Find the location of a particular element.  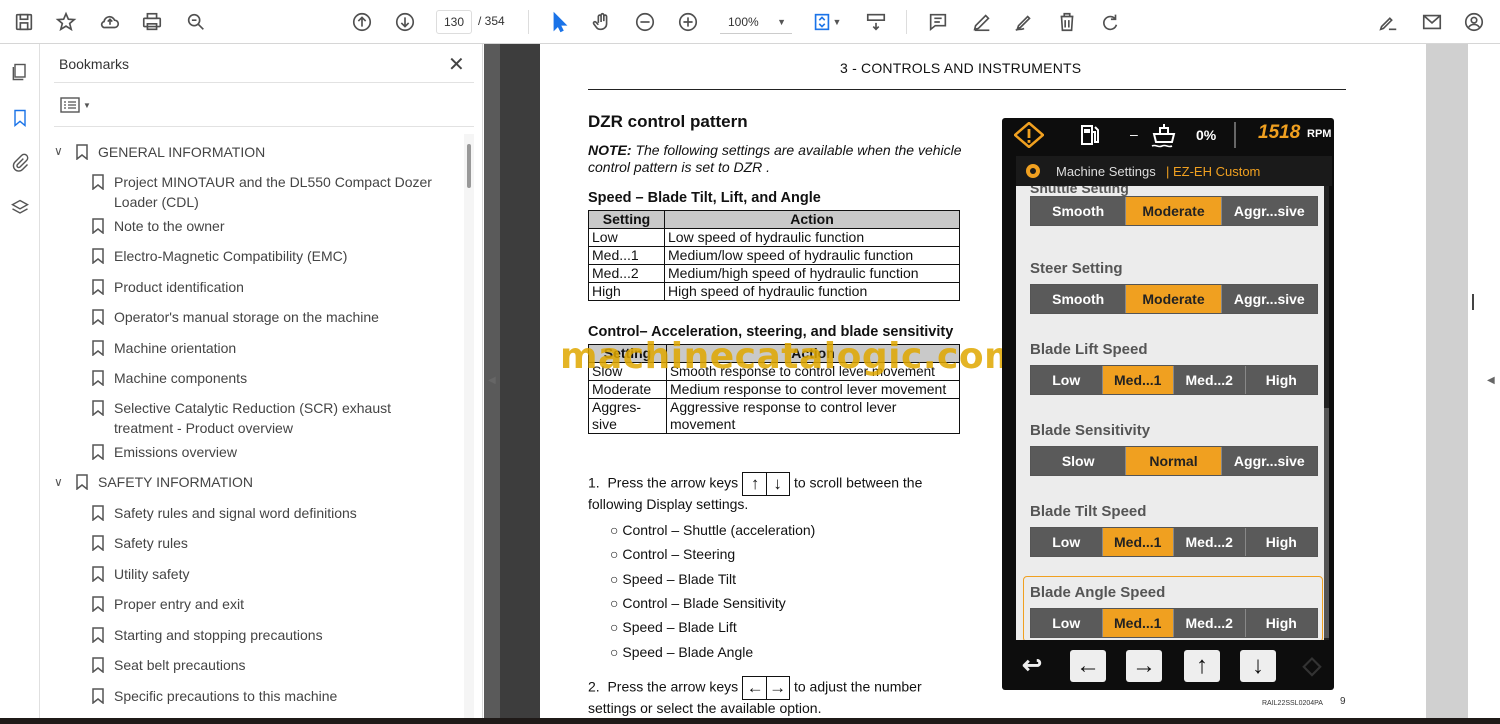

separator is located at coordinates (528, 22).